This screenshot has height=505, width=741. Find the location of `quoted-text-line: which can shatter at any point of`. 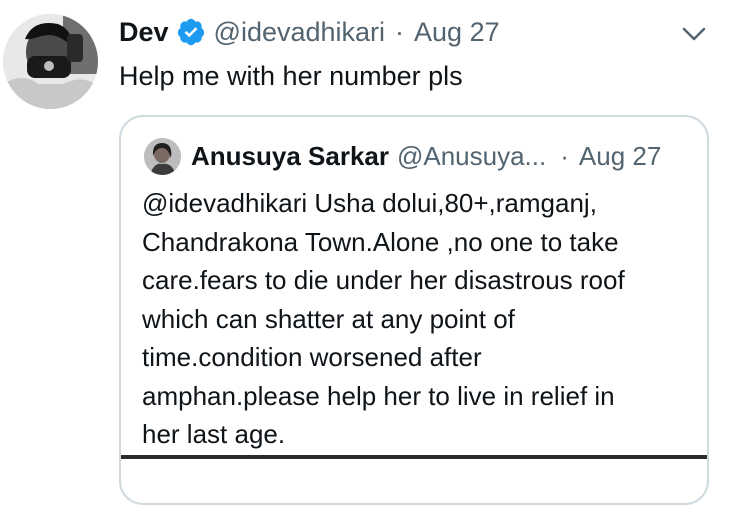

quoted-text-line: which can shatter at any point of is located at coordinates (328, 318).